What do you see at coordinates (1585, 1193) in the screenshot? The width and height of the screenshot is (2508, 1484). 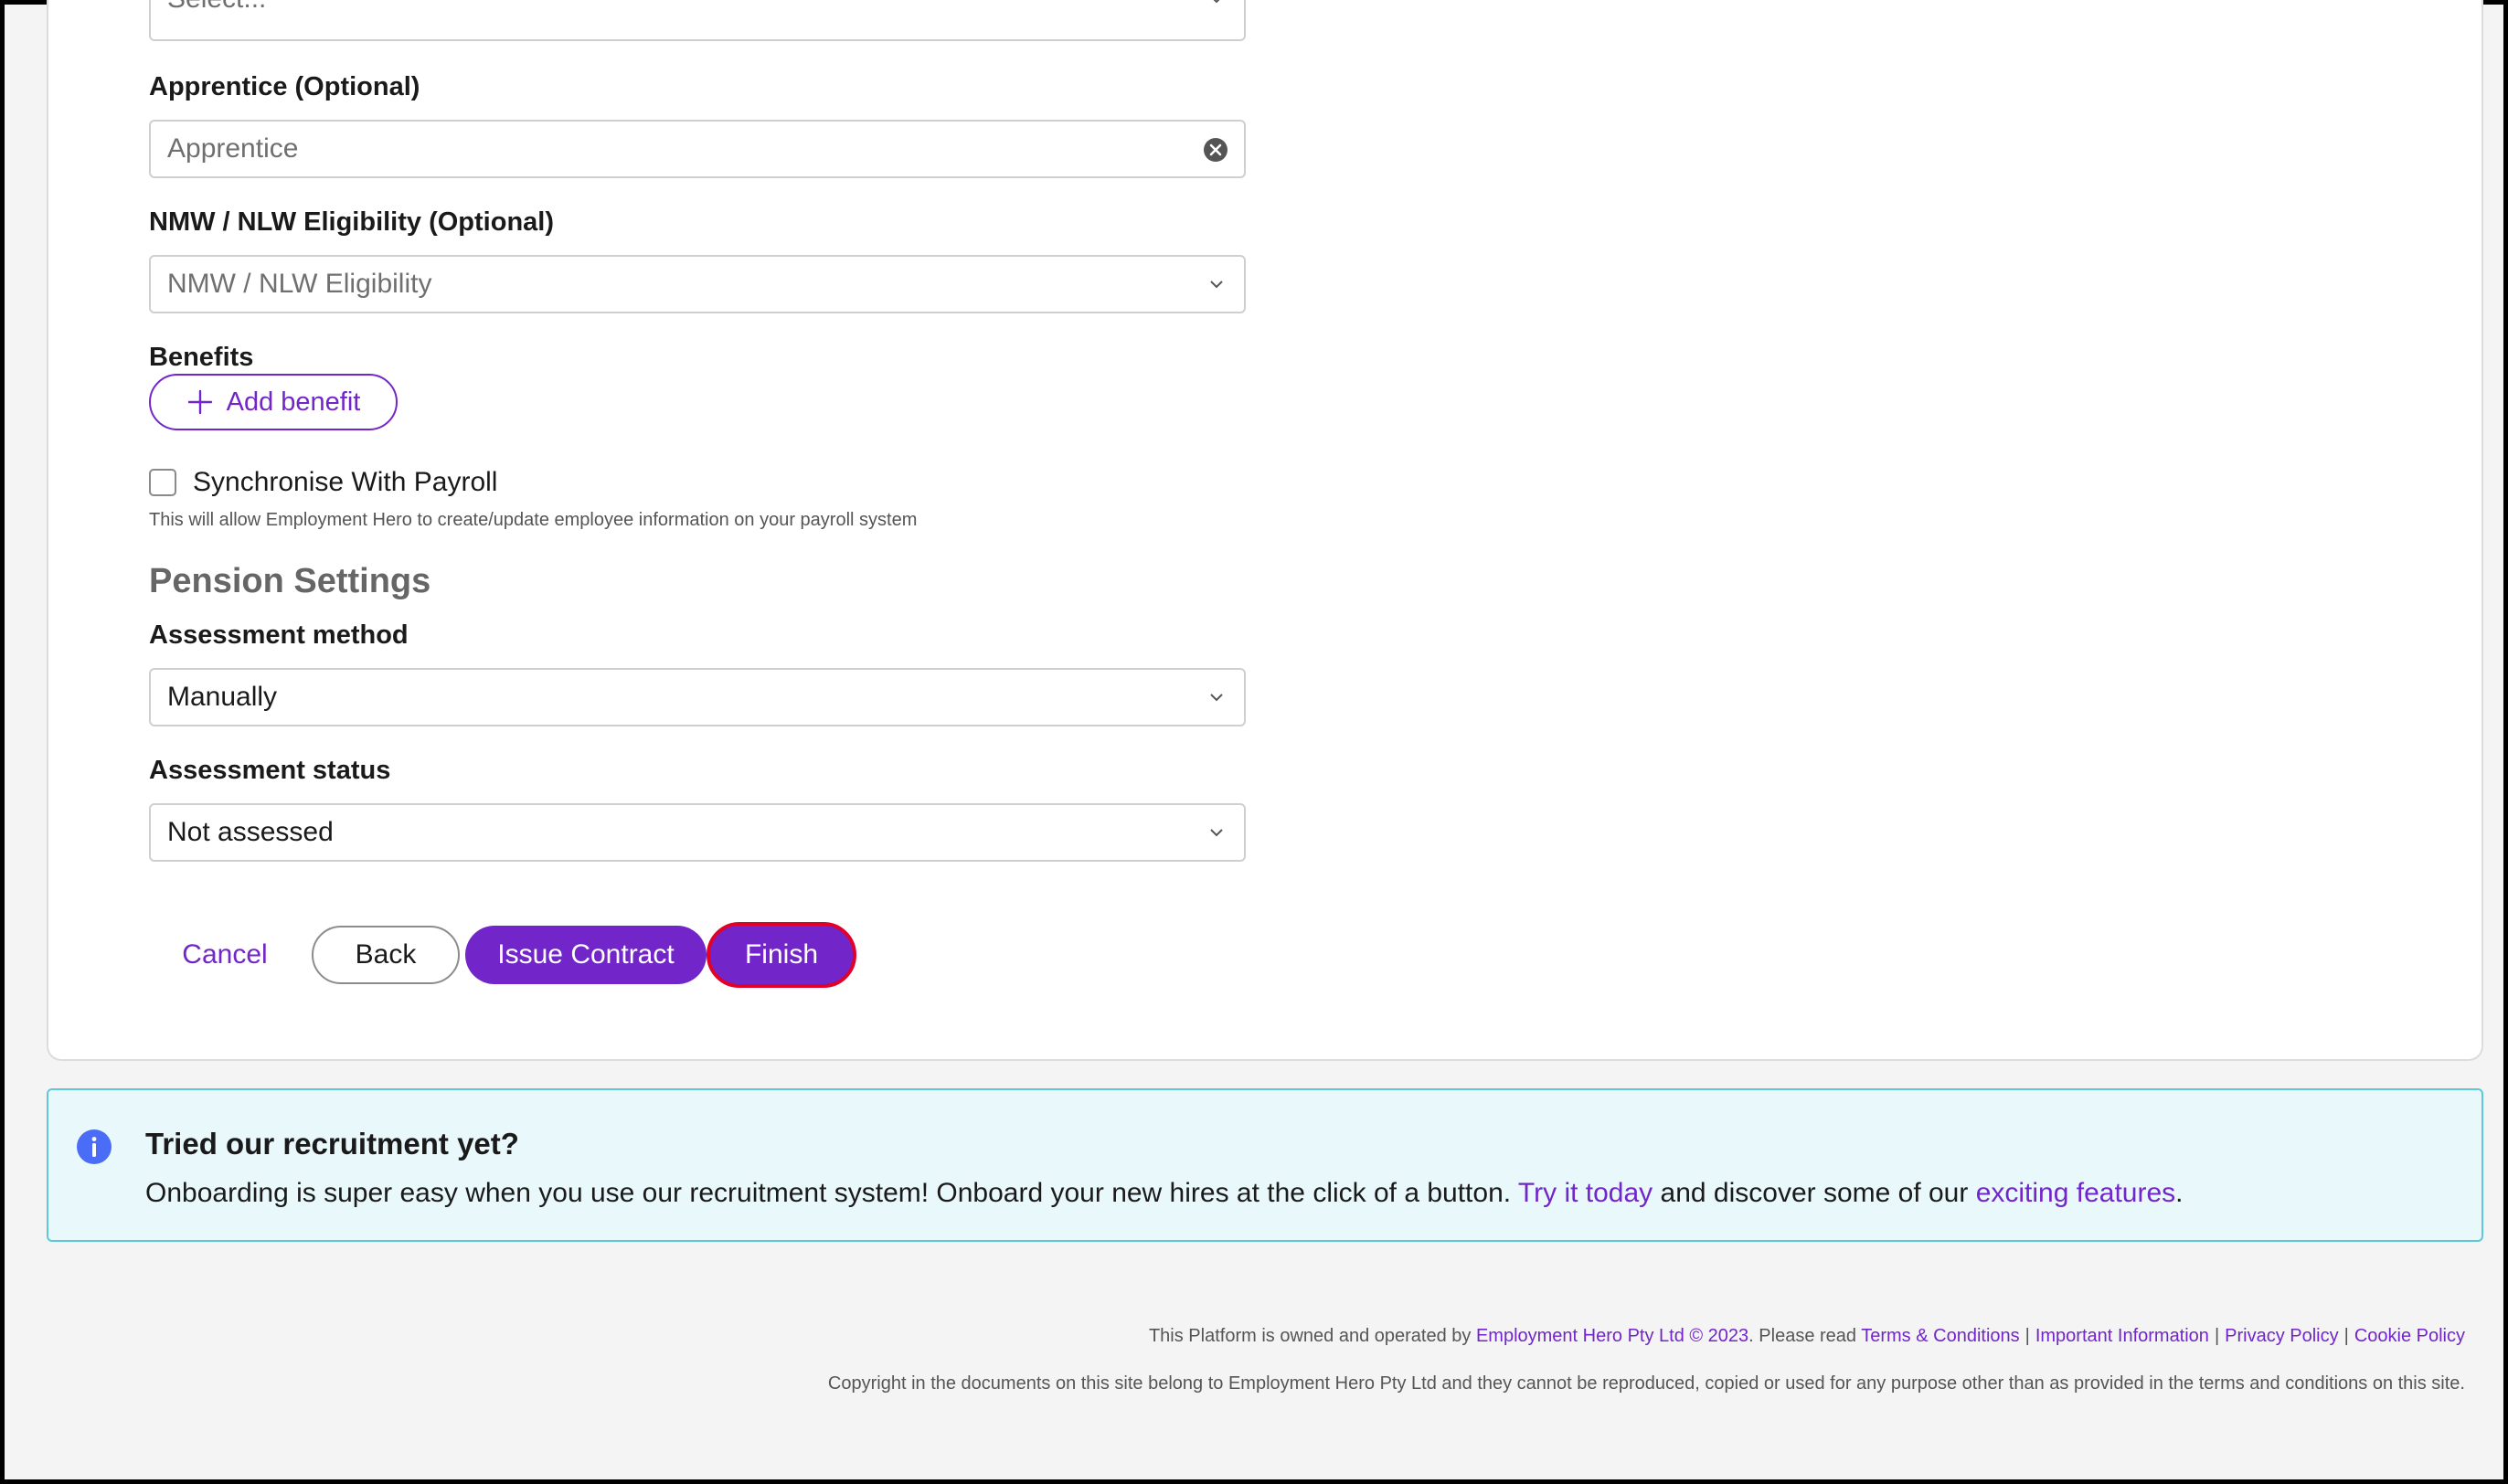 I see `try-it-today-link: Try it today` at bounding box center [1585, 1193].